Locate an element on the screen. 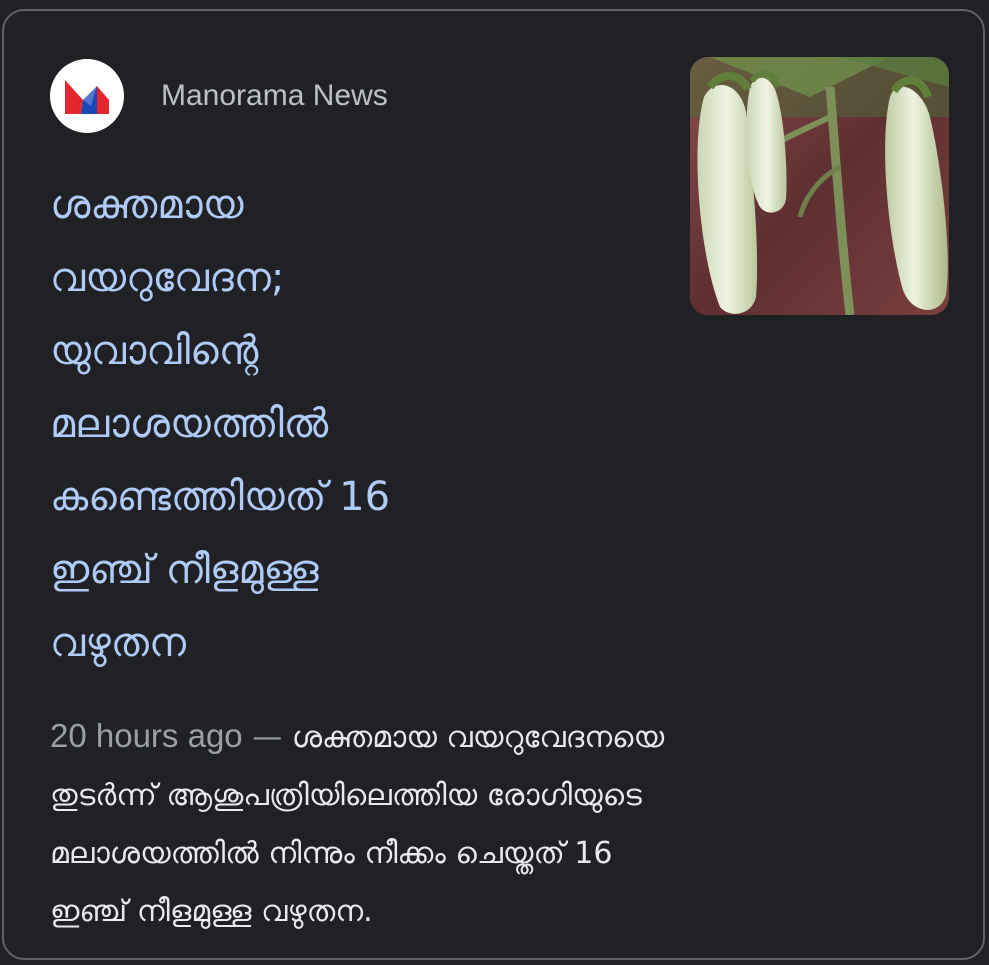  eggplant-image is located at coordinates (819, 186).